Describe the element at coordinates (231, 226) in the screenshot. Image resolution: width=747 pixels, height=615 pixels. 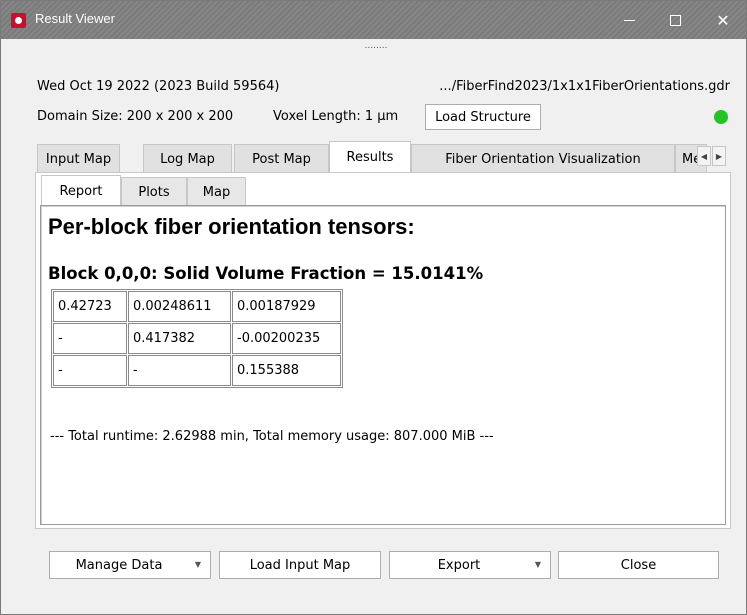
I see `report-heading: Per-block fiber orientation tensors:` at that location.